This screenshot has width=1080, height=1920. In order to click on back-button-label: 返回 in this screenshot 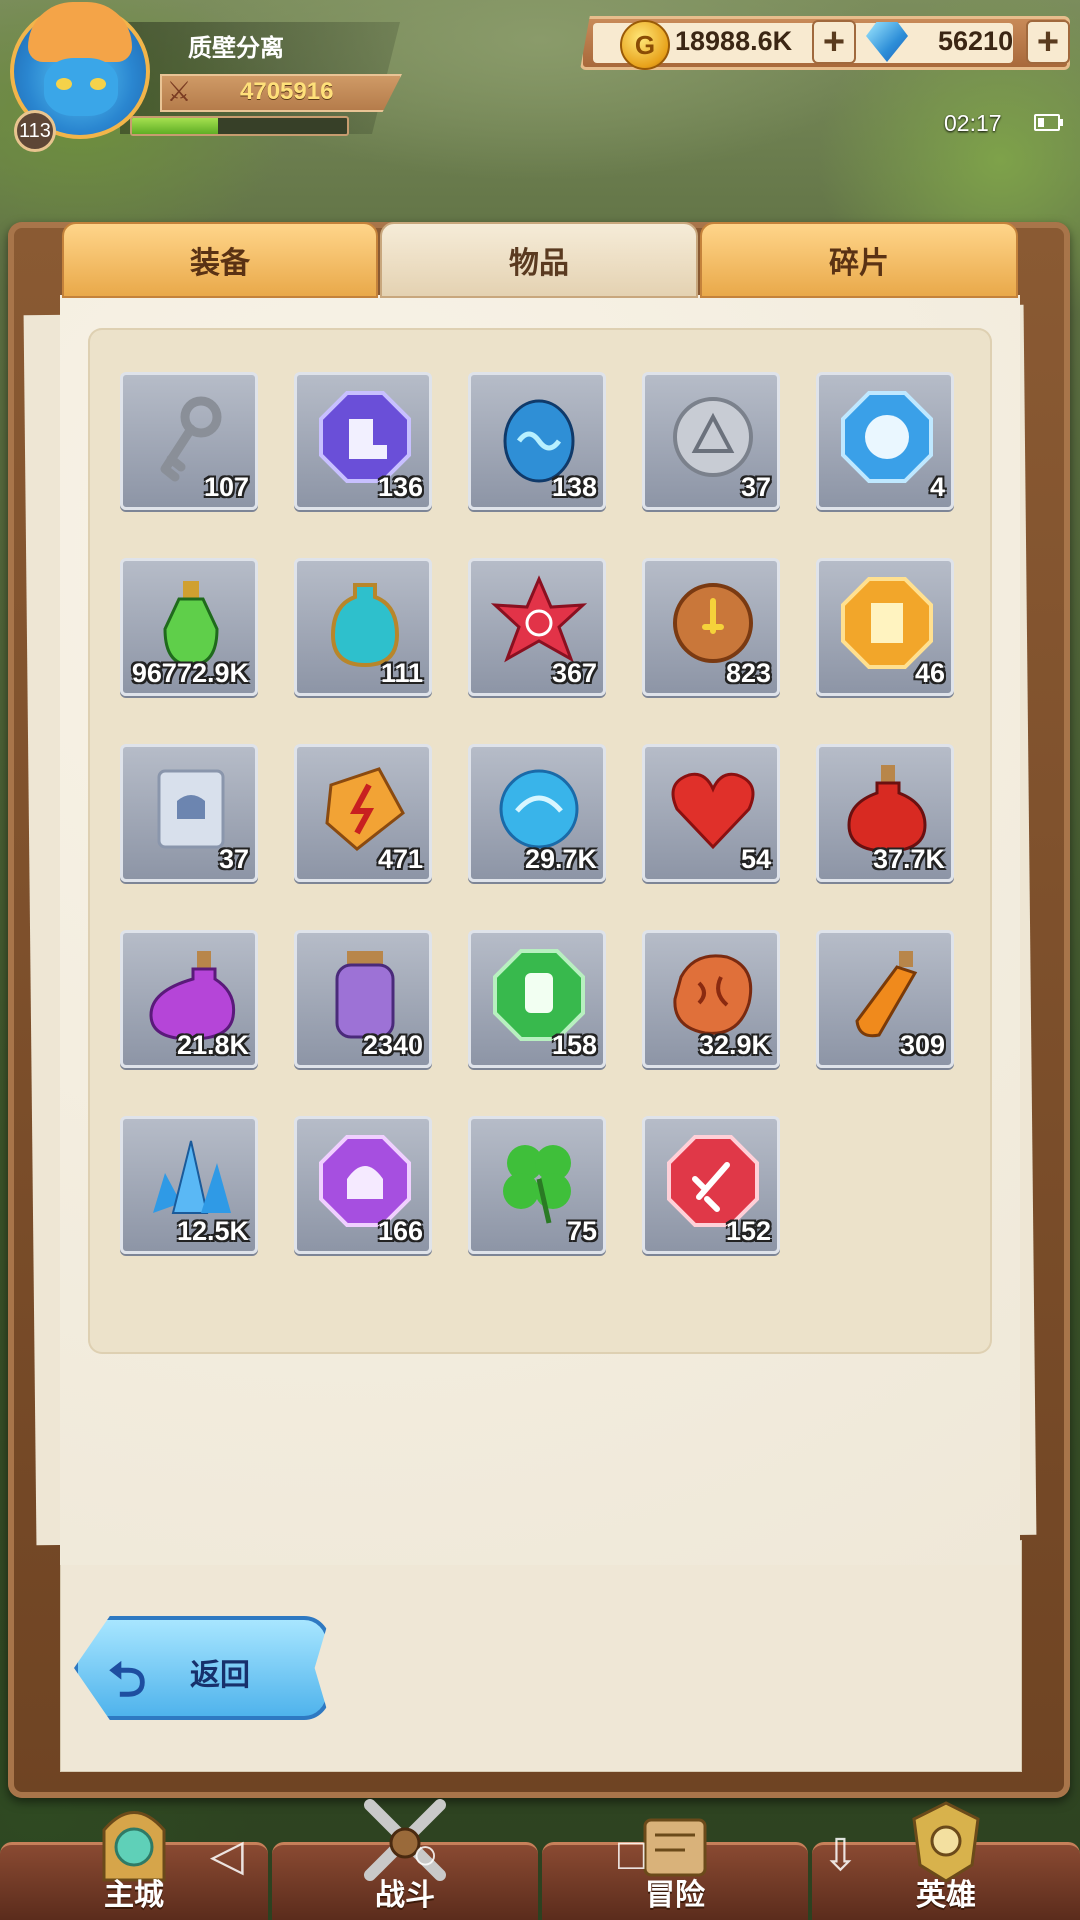, I will do `click(220, 1675)`.